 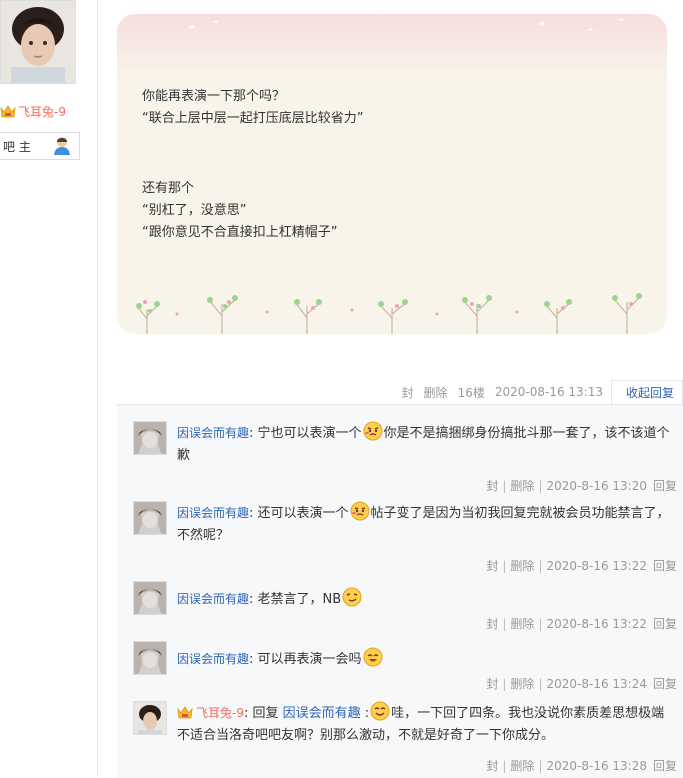 What do you see at coordinates (62, 146) in the screenshot?
I see `user-icon` at bounding box center [62, 146].